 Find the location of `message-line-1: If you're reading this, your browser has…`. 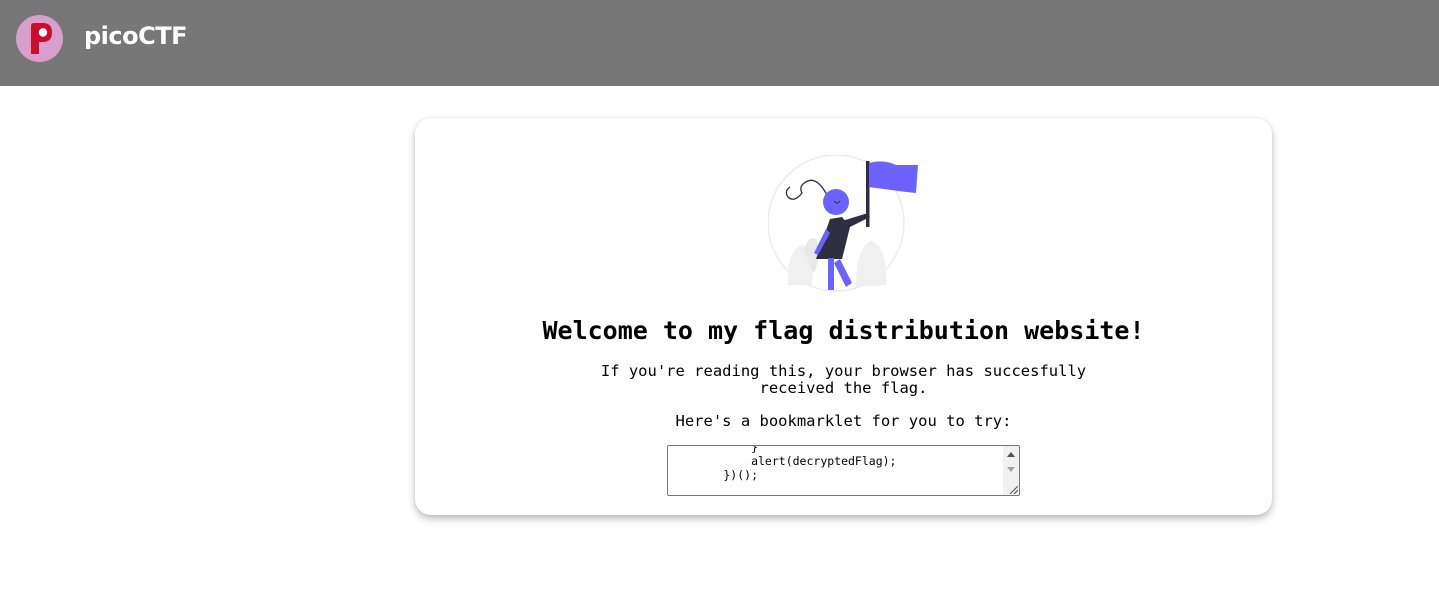

message-line-1: If you're reading this, your browser has… is located at coordinates (843, 371).